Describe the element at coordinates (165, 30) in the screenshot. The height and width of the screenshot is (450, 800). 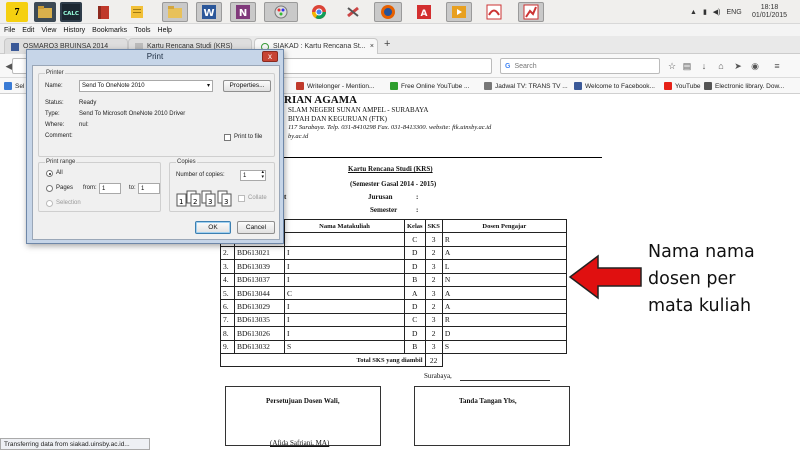
I see `menu-help: Help` at that location.